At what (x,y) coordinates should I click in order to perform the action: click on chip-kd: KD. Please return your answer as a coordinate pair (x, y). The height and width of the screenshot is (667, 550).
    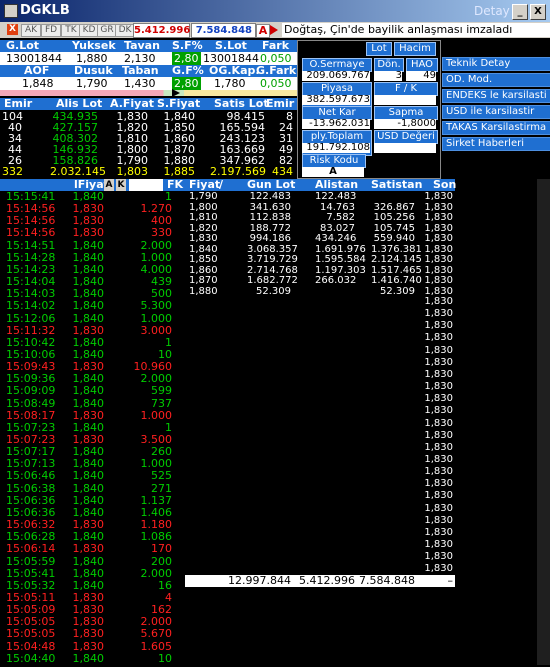
    Looking at the image, I should click on (89, 30).